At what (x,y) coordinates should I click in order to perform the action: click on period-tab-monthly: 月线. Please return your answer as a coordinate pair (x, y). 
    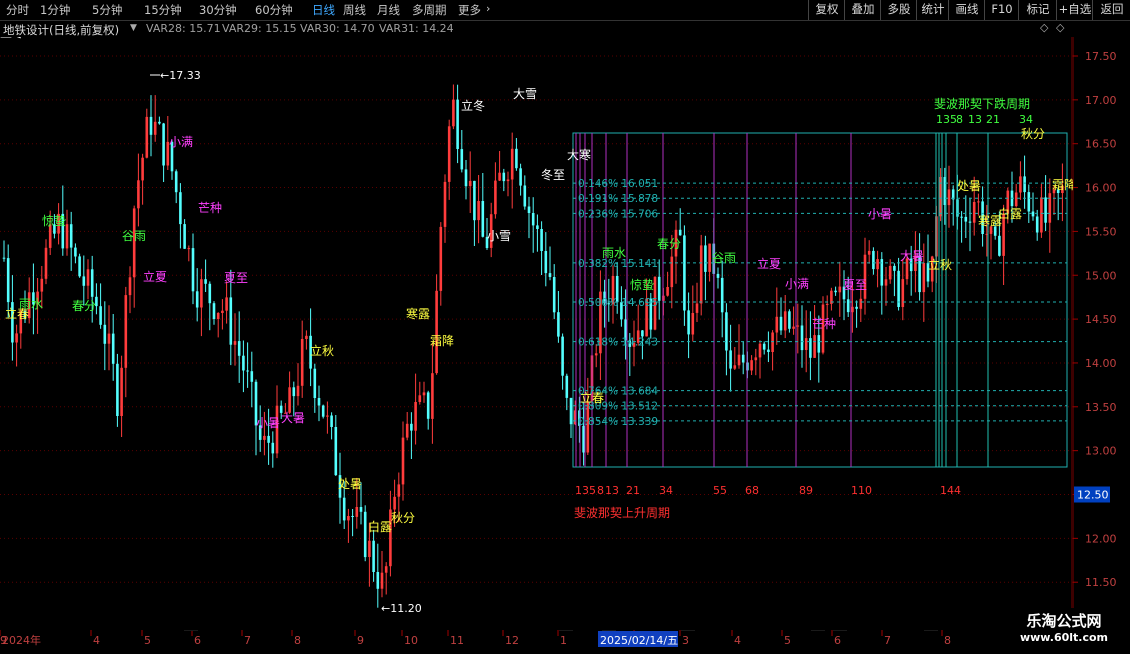
    Looking at the image, I should click on (388, 10).